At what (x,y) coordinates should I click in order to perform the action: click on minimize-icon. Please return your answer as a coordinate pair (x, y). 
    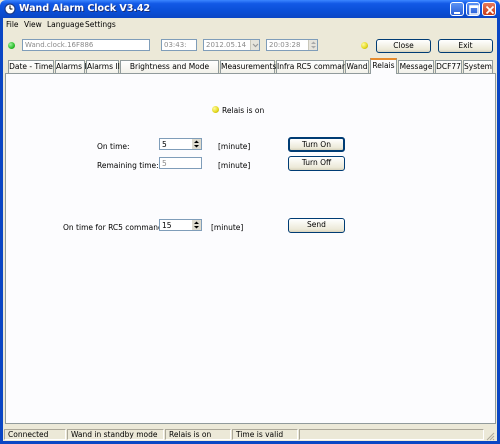
    Looking at the image, I should click on (457, 13).